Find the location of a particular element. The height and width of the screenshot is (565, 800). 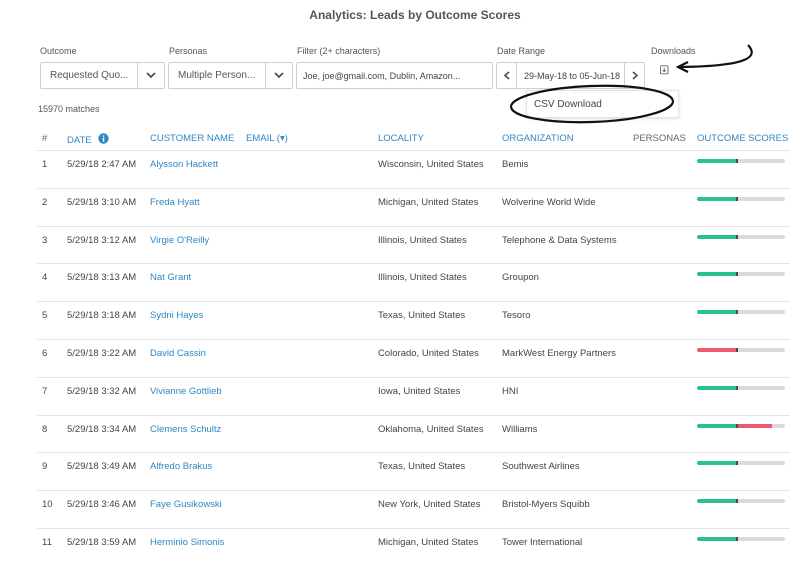

column-header-personas: PERSONAS is located at coordinates (659, 138).